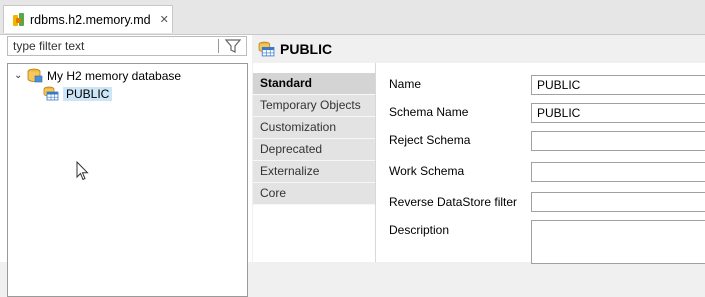 Image resolution: width=705 pixels, height=297 pixels. I want to click on tree-item-database: ⌄ My H2 memory database, so click(97, 75).